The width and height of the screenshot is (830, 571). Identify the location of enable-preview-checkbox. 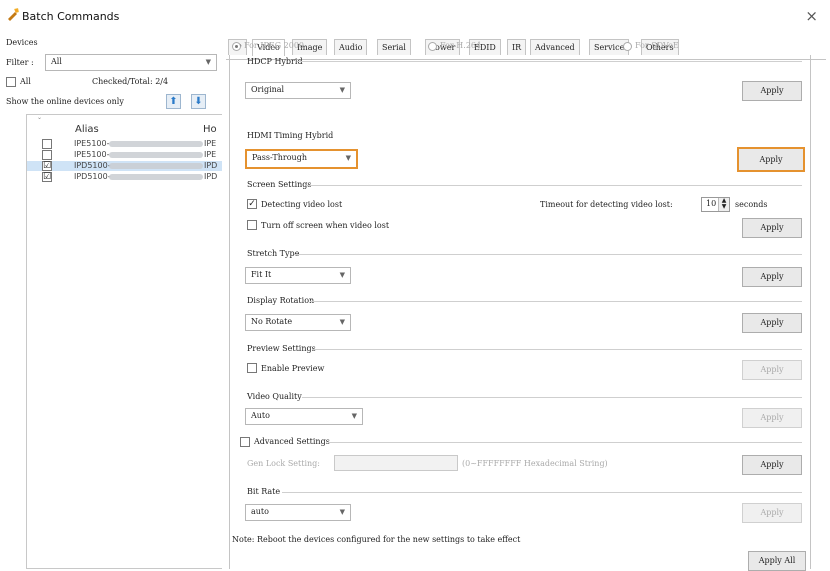
(252, 368).